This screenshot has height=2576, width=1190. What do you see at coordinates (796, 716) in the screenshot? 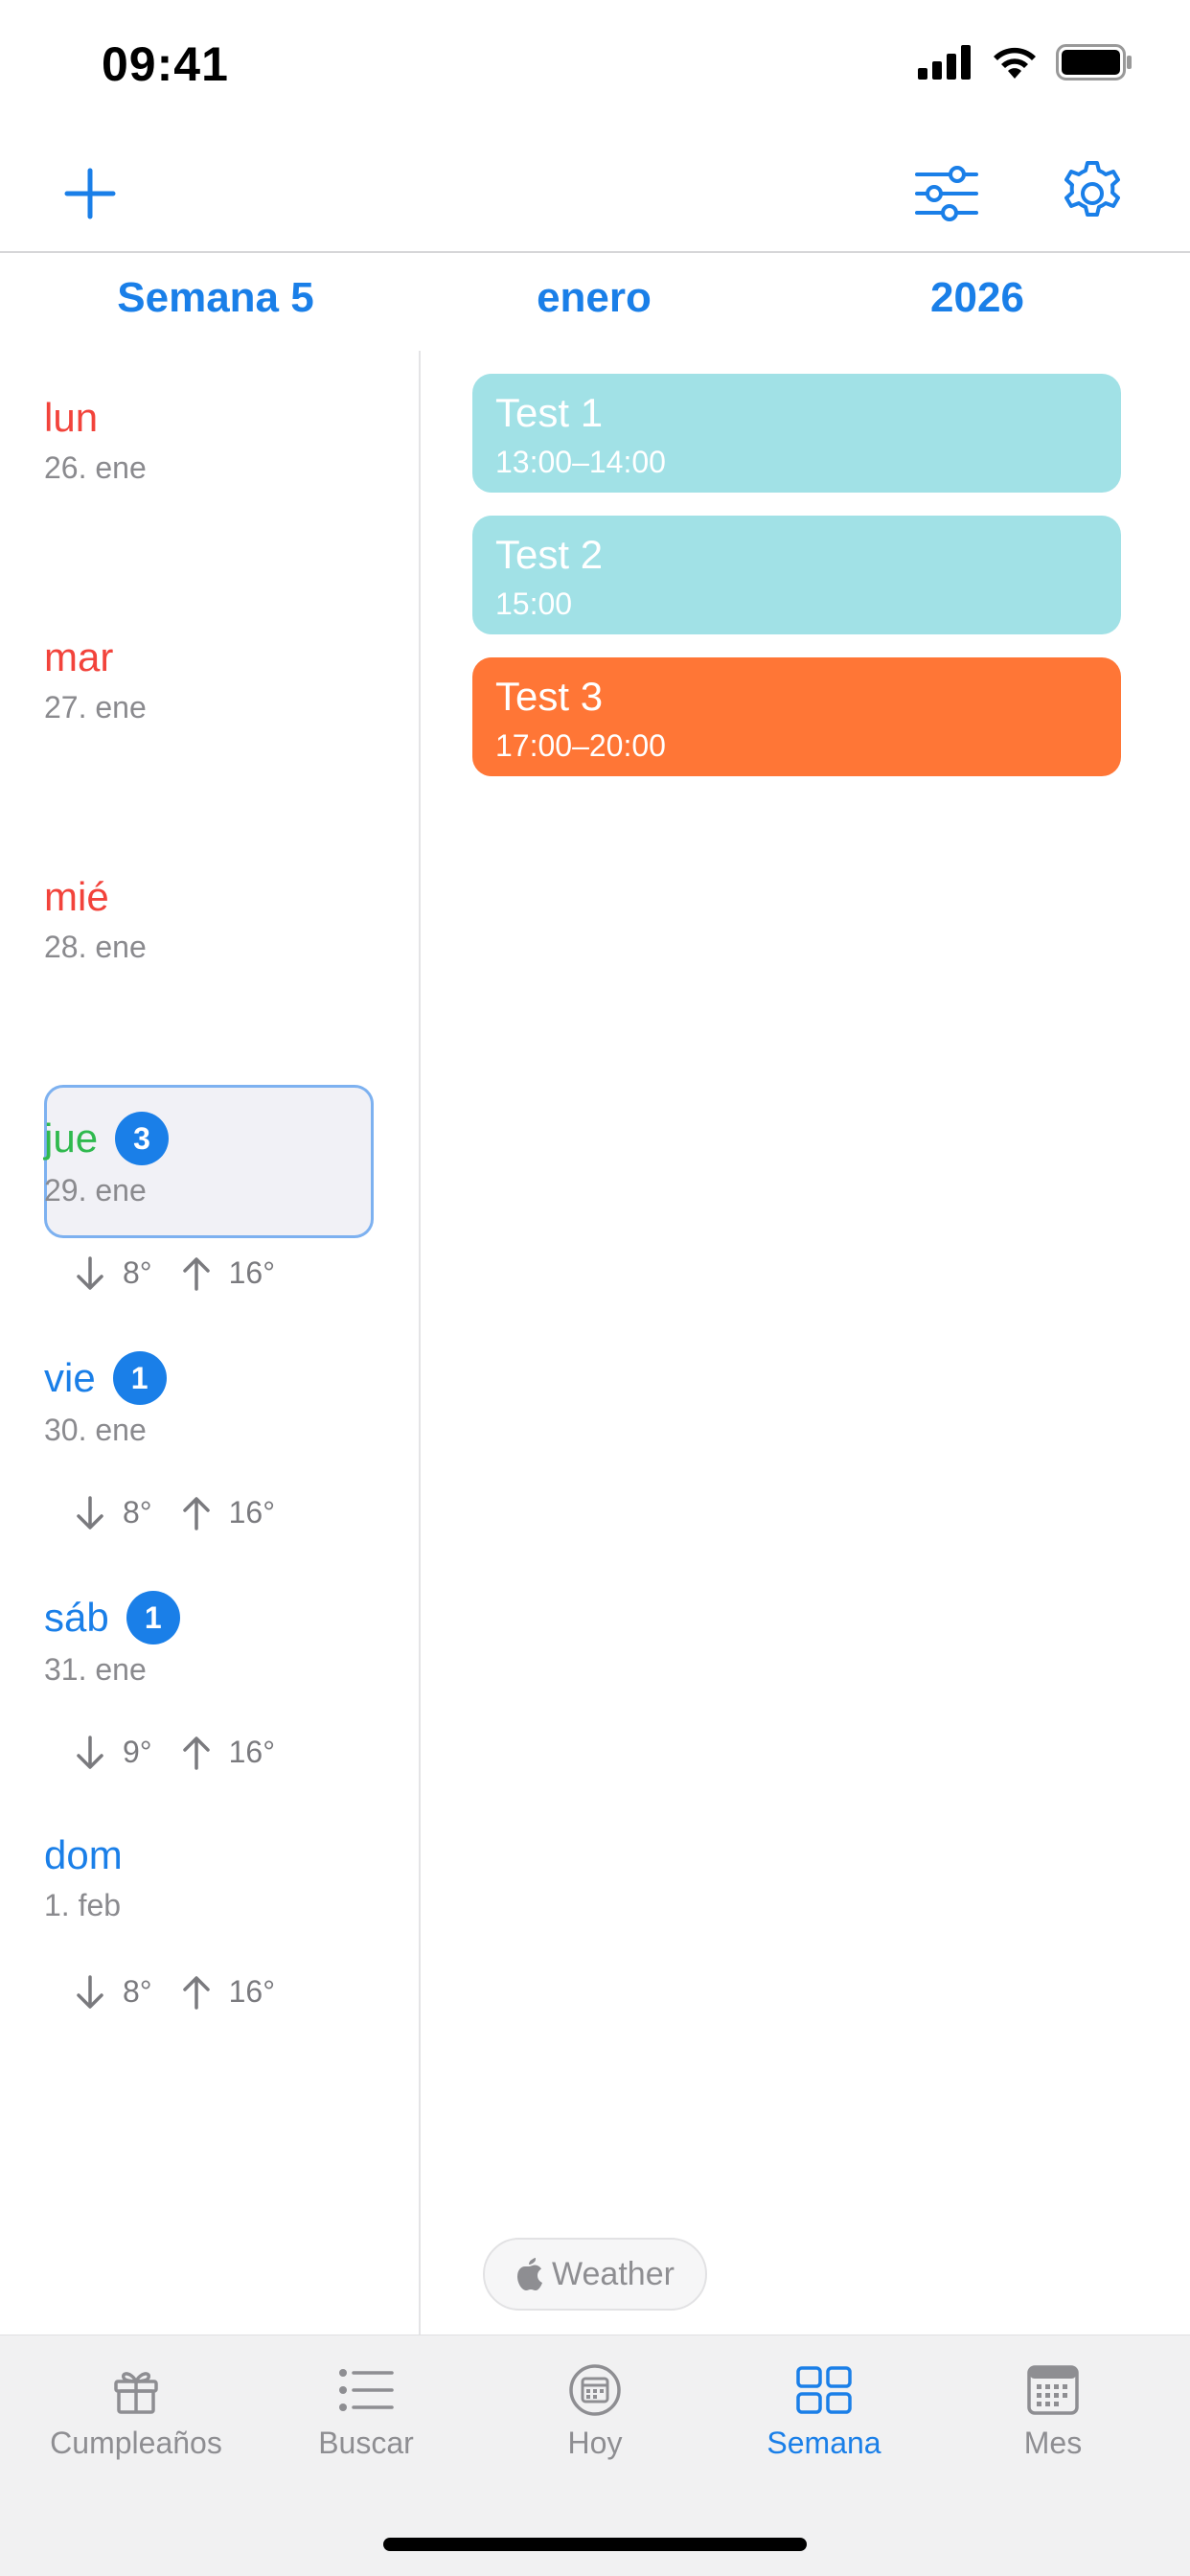
I see `event-card: Test 3 17:00–20:00` at bounding box center [796, 716].